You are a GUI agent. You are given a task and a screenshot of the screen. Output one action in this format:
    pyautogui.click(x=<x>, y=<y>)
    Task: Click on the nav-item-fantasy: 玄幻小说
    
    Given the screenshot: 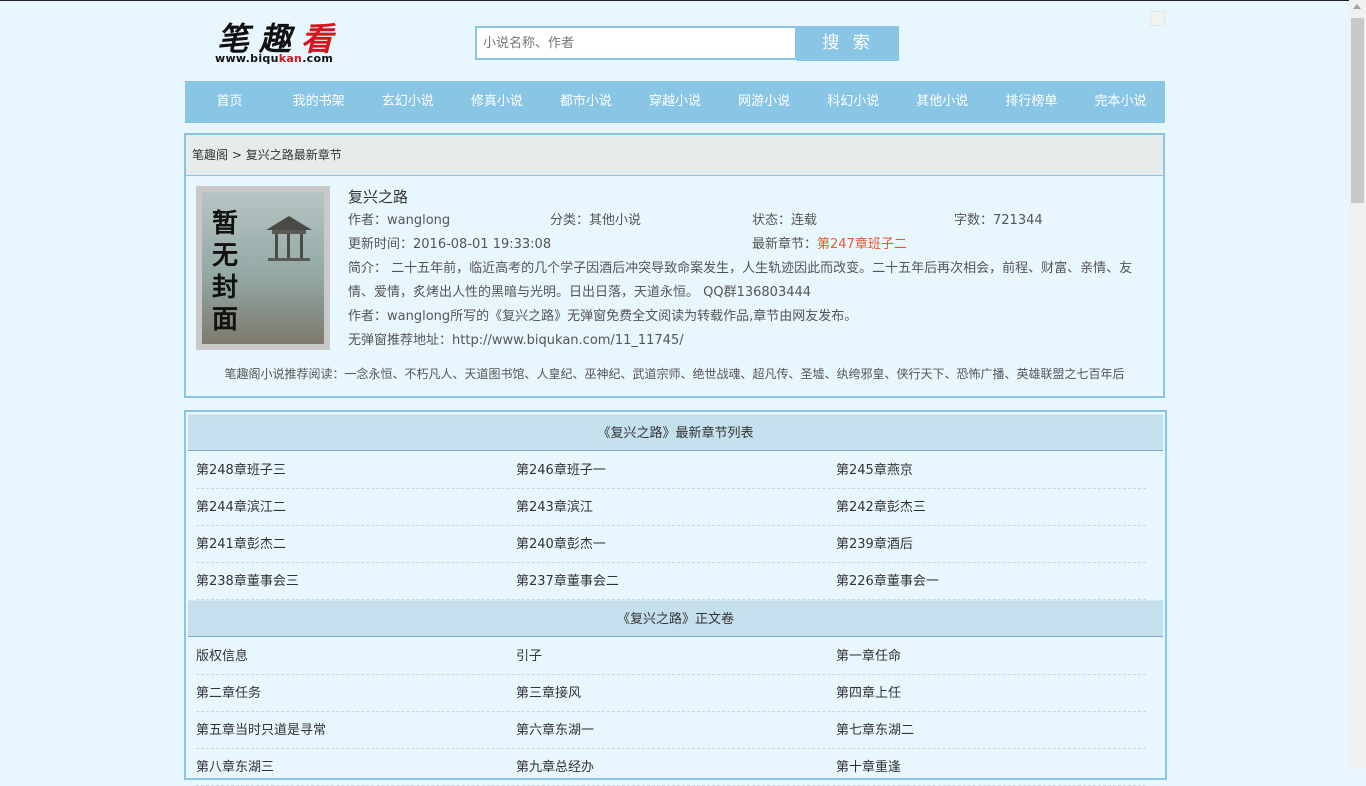 What is the action you would take?
    pyautogui.click(x=407, y=102)
    